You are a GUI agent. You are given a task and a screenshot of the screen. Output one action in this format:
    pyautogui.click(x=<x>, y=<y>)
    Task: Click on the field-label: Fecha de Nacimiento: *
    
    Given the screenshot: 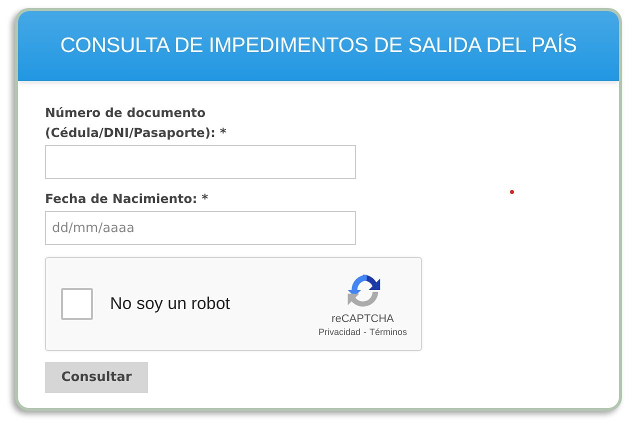 What is the action you would take?
    pyautogui.click(x=127, y=199)
    